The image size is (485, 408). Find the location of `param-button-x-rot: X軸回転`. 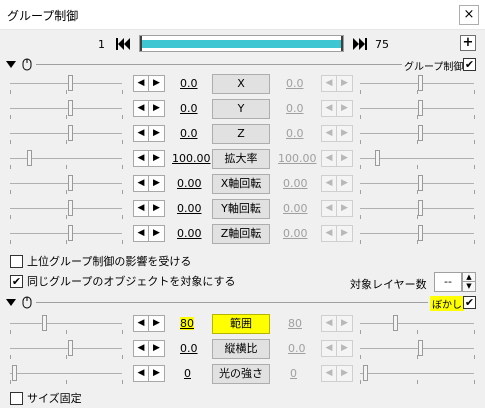

param-button-x-rot: X軸回転 is located at coordinates (241, 184).